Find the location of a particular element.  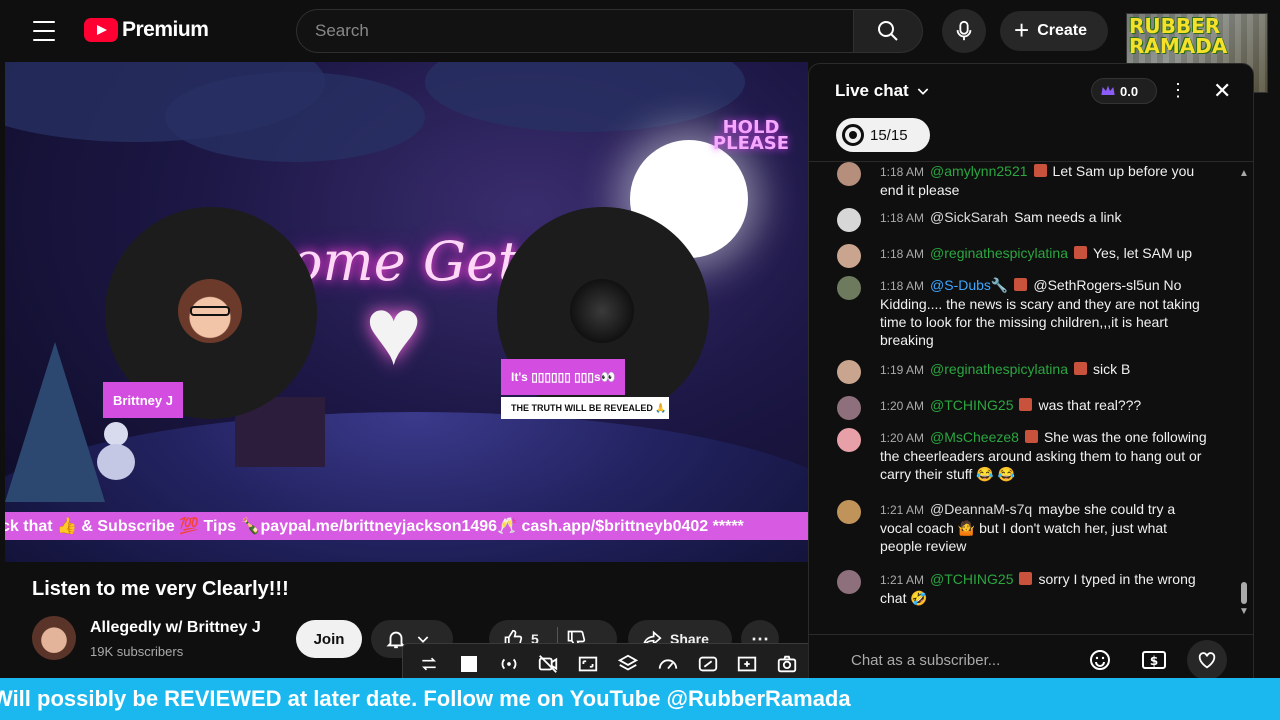

search-input is located at coordinates (584, 31).